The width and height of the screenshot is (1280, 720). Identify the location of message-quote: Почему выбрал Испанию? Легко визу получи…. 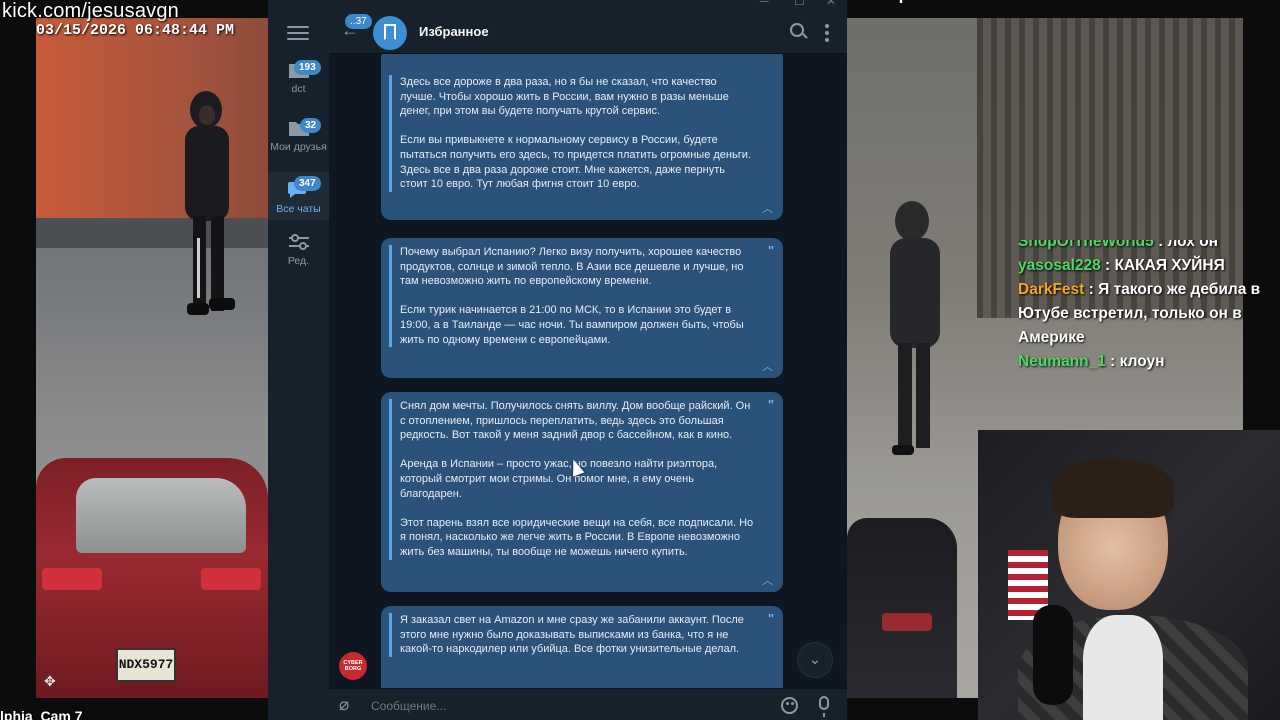
(572, 296).